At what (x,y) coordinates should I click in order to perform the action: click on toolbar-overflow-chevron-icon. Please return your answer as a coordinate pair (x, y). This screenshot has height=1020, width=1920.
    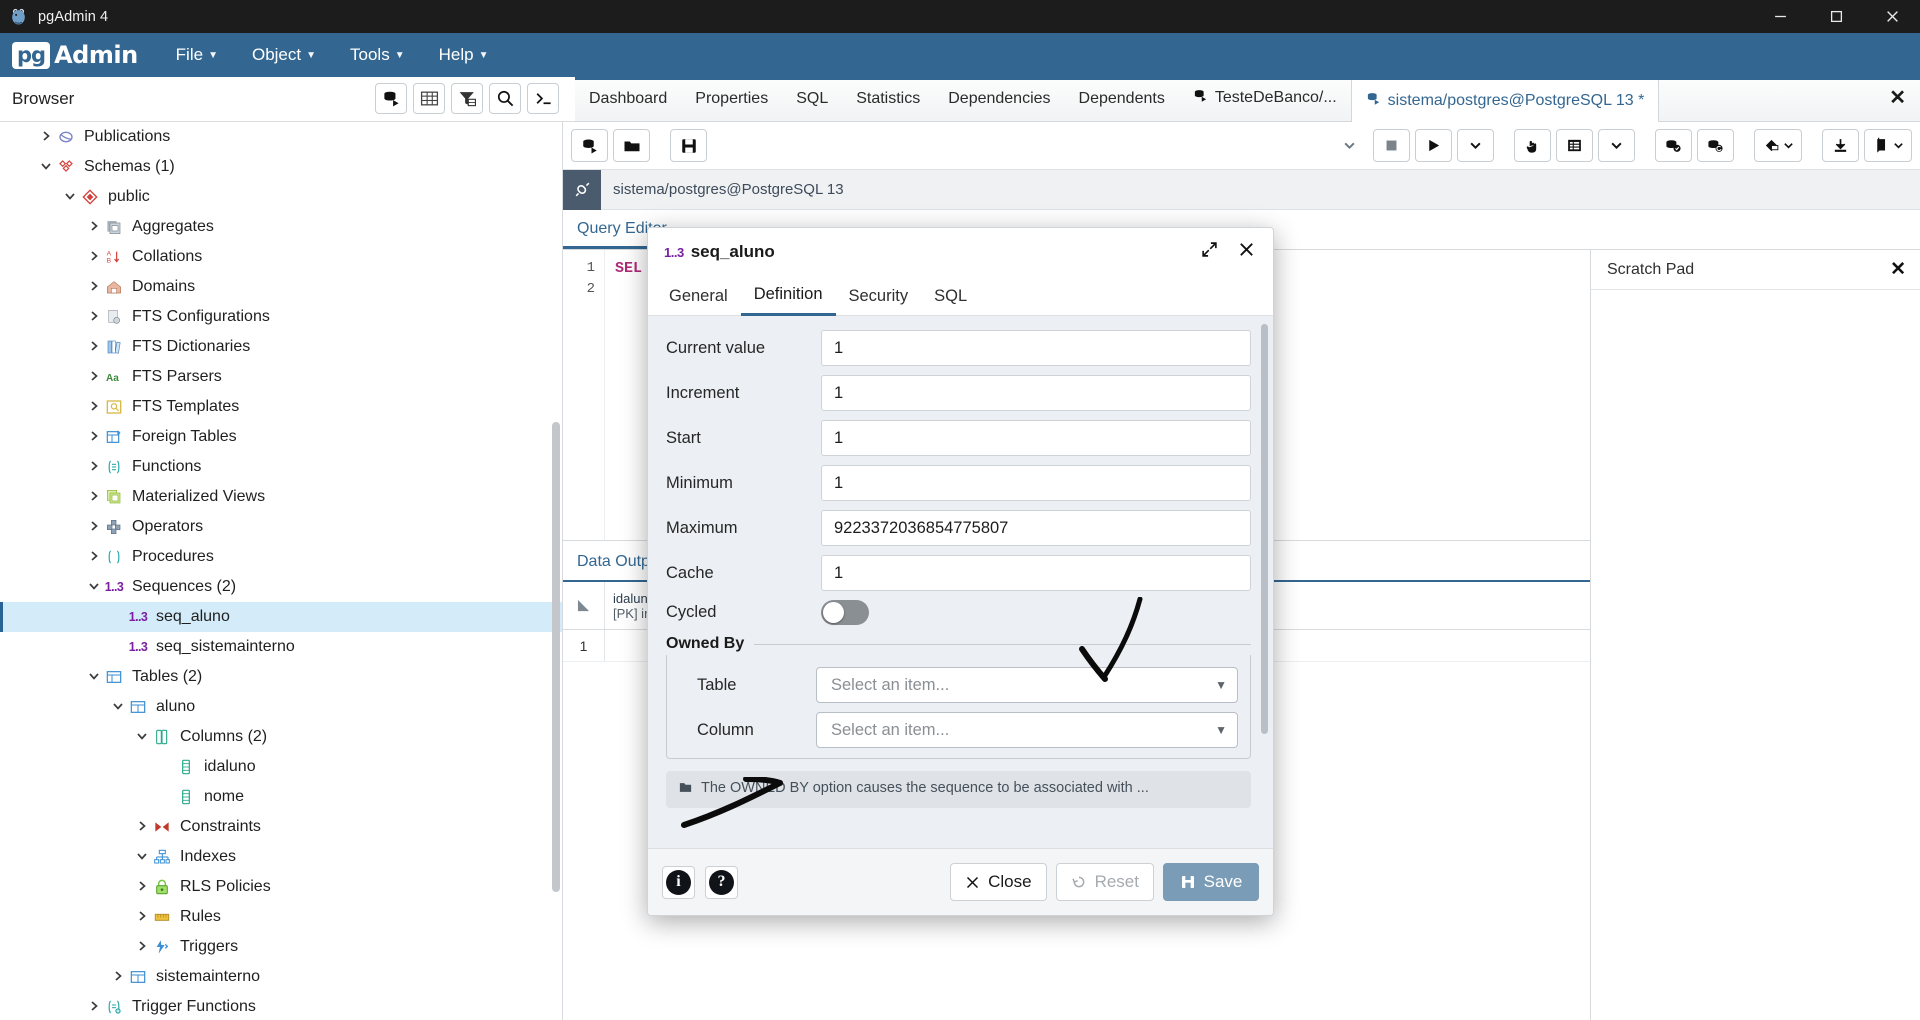
    Looking at the image, I should click on (1349, 145).